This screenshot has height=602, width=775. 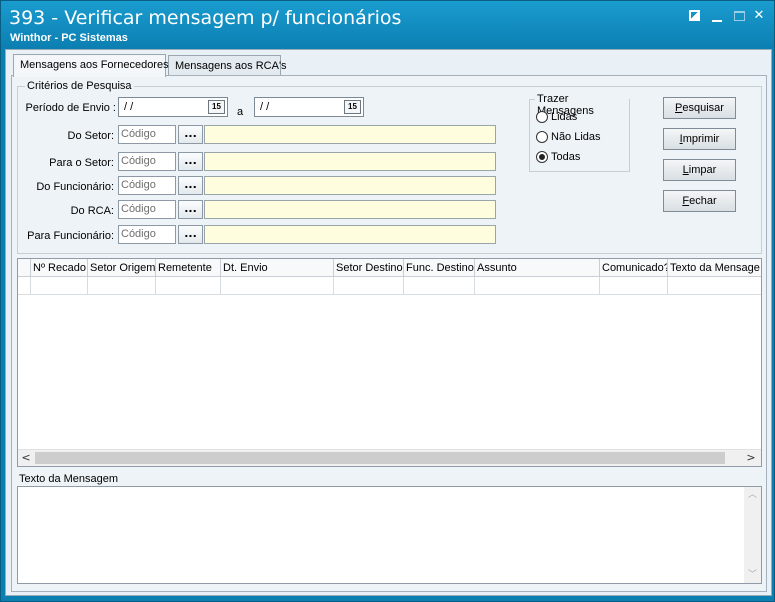 What do you see at coordinates (24, 268) in the screenshot?
I see `grid-indicator-col` at bounding box center [24, 268].